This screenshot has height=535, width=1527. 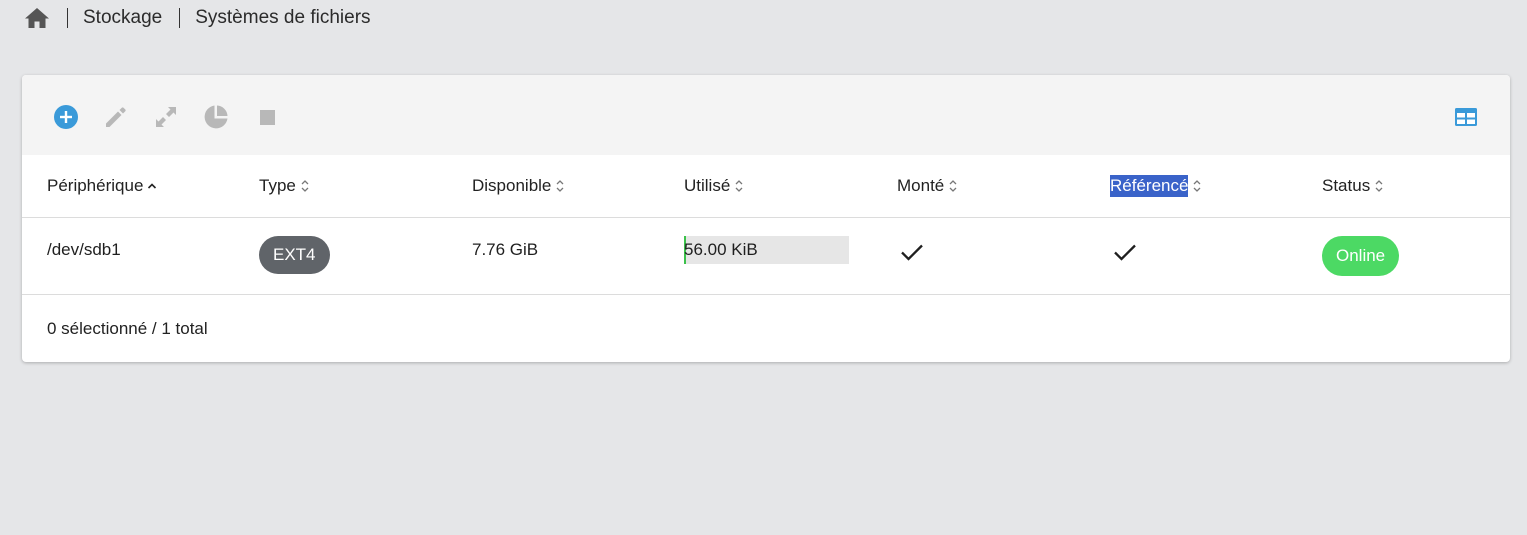 I want to click on unmount-button, so click(x=267, y=117).